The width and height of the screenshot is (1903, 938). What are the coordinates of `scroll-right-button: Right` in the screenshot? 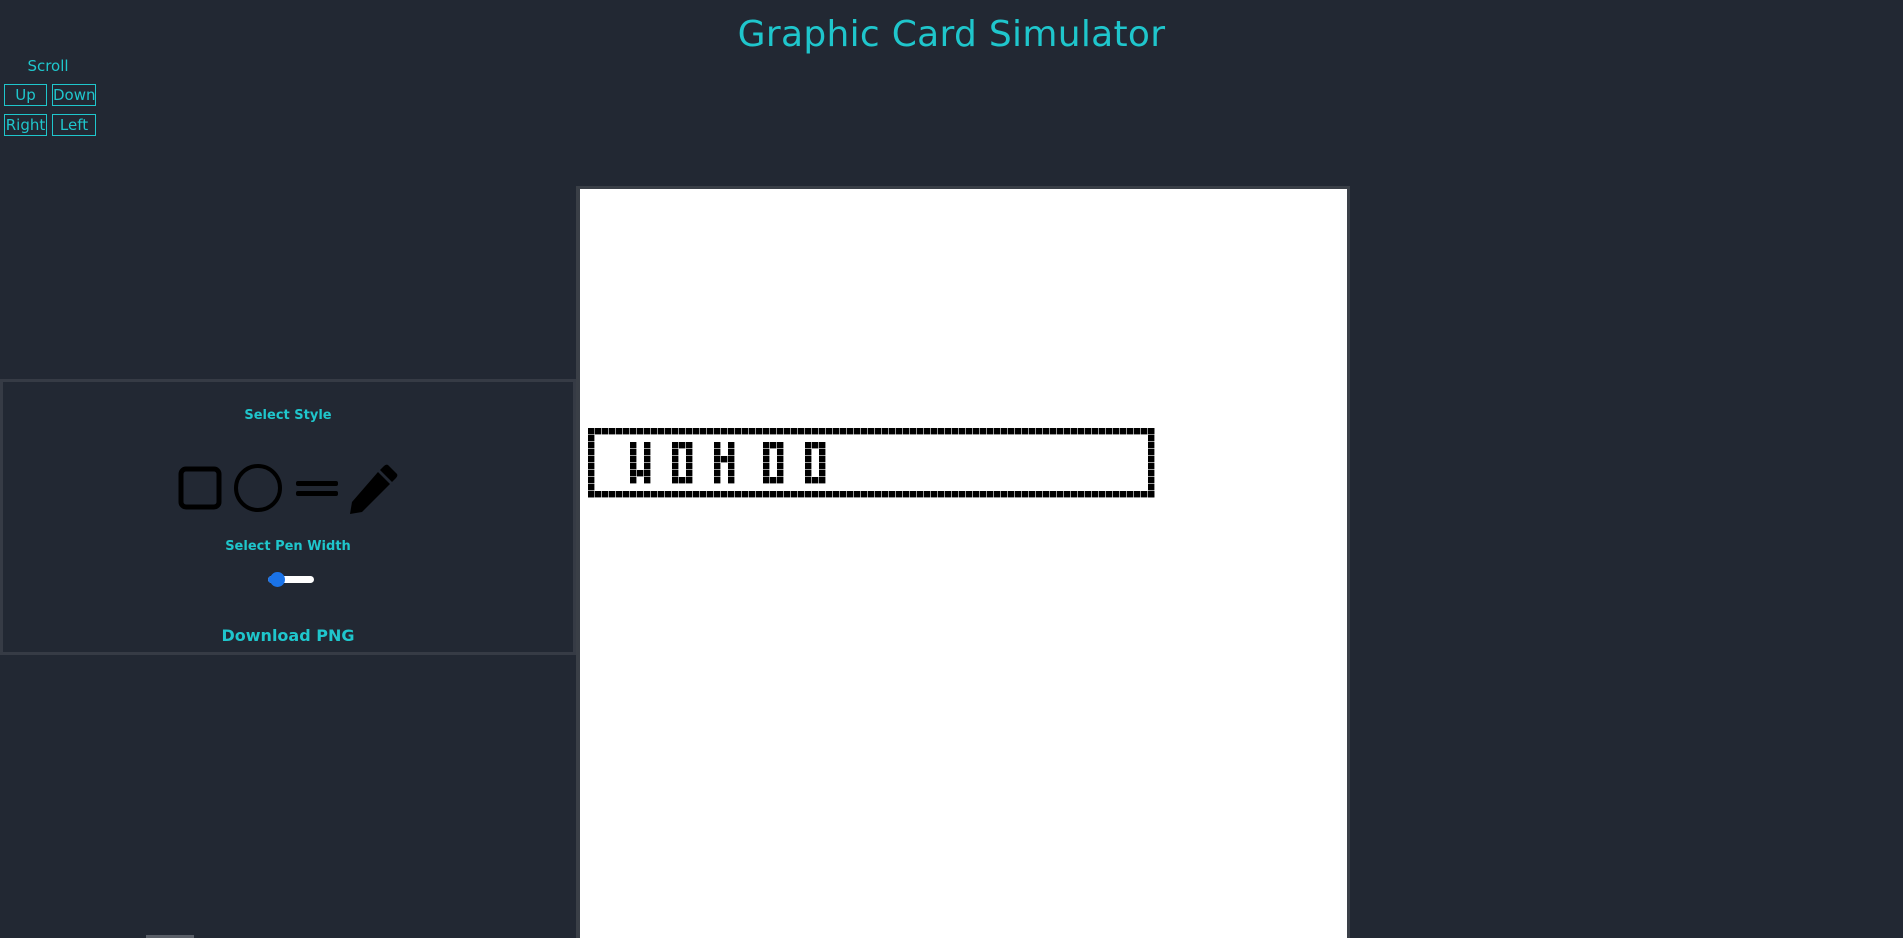 It's located at (25, 125).